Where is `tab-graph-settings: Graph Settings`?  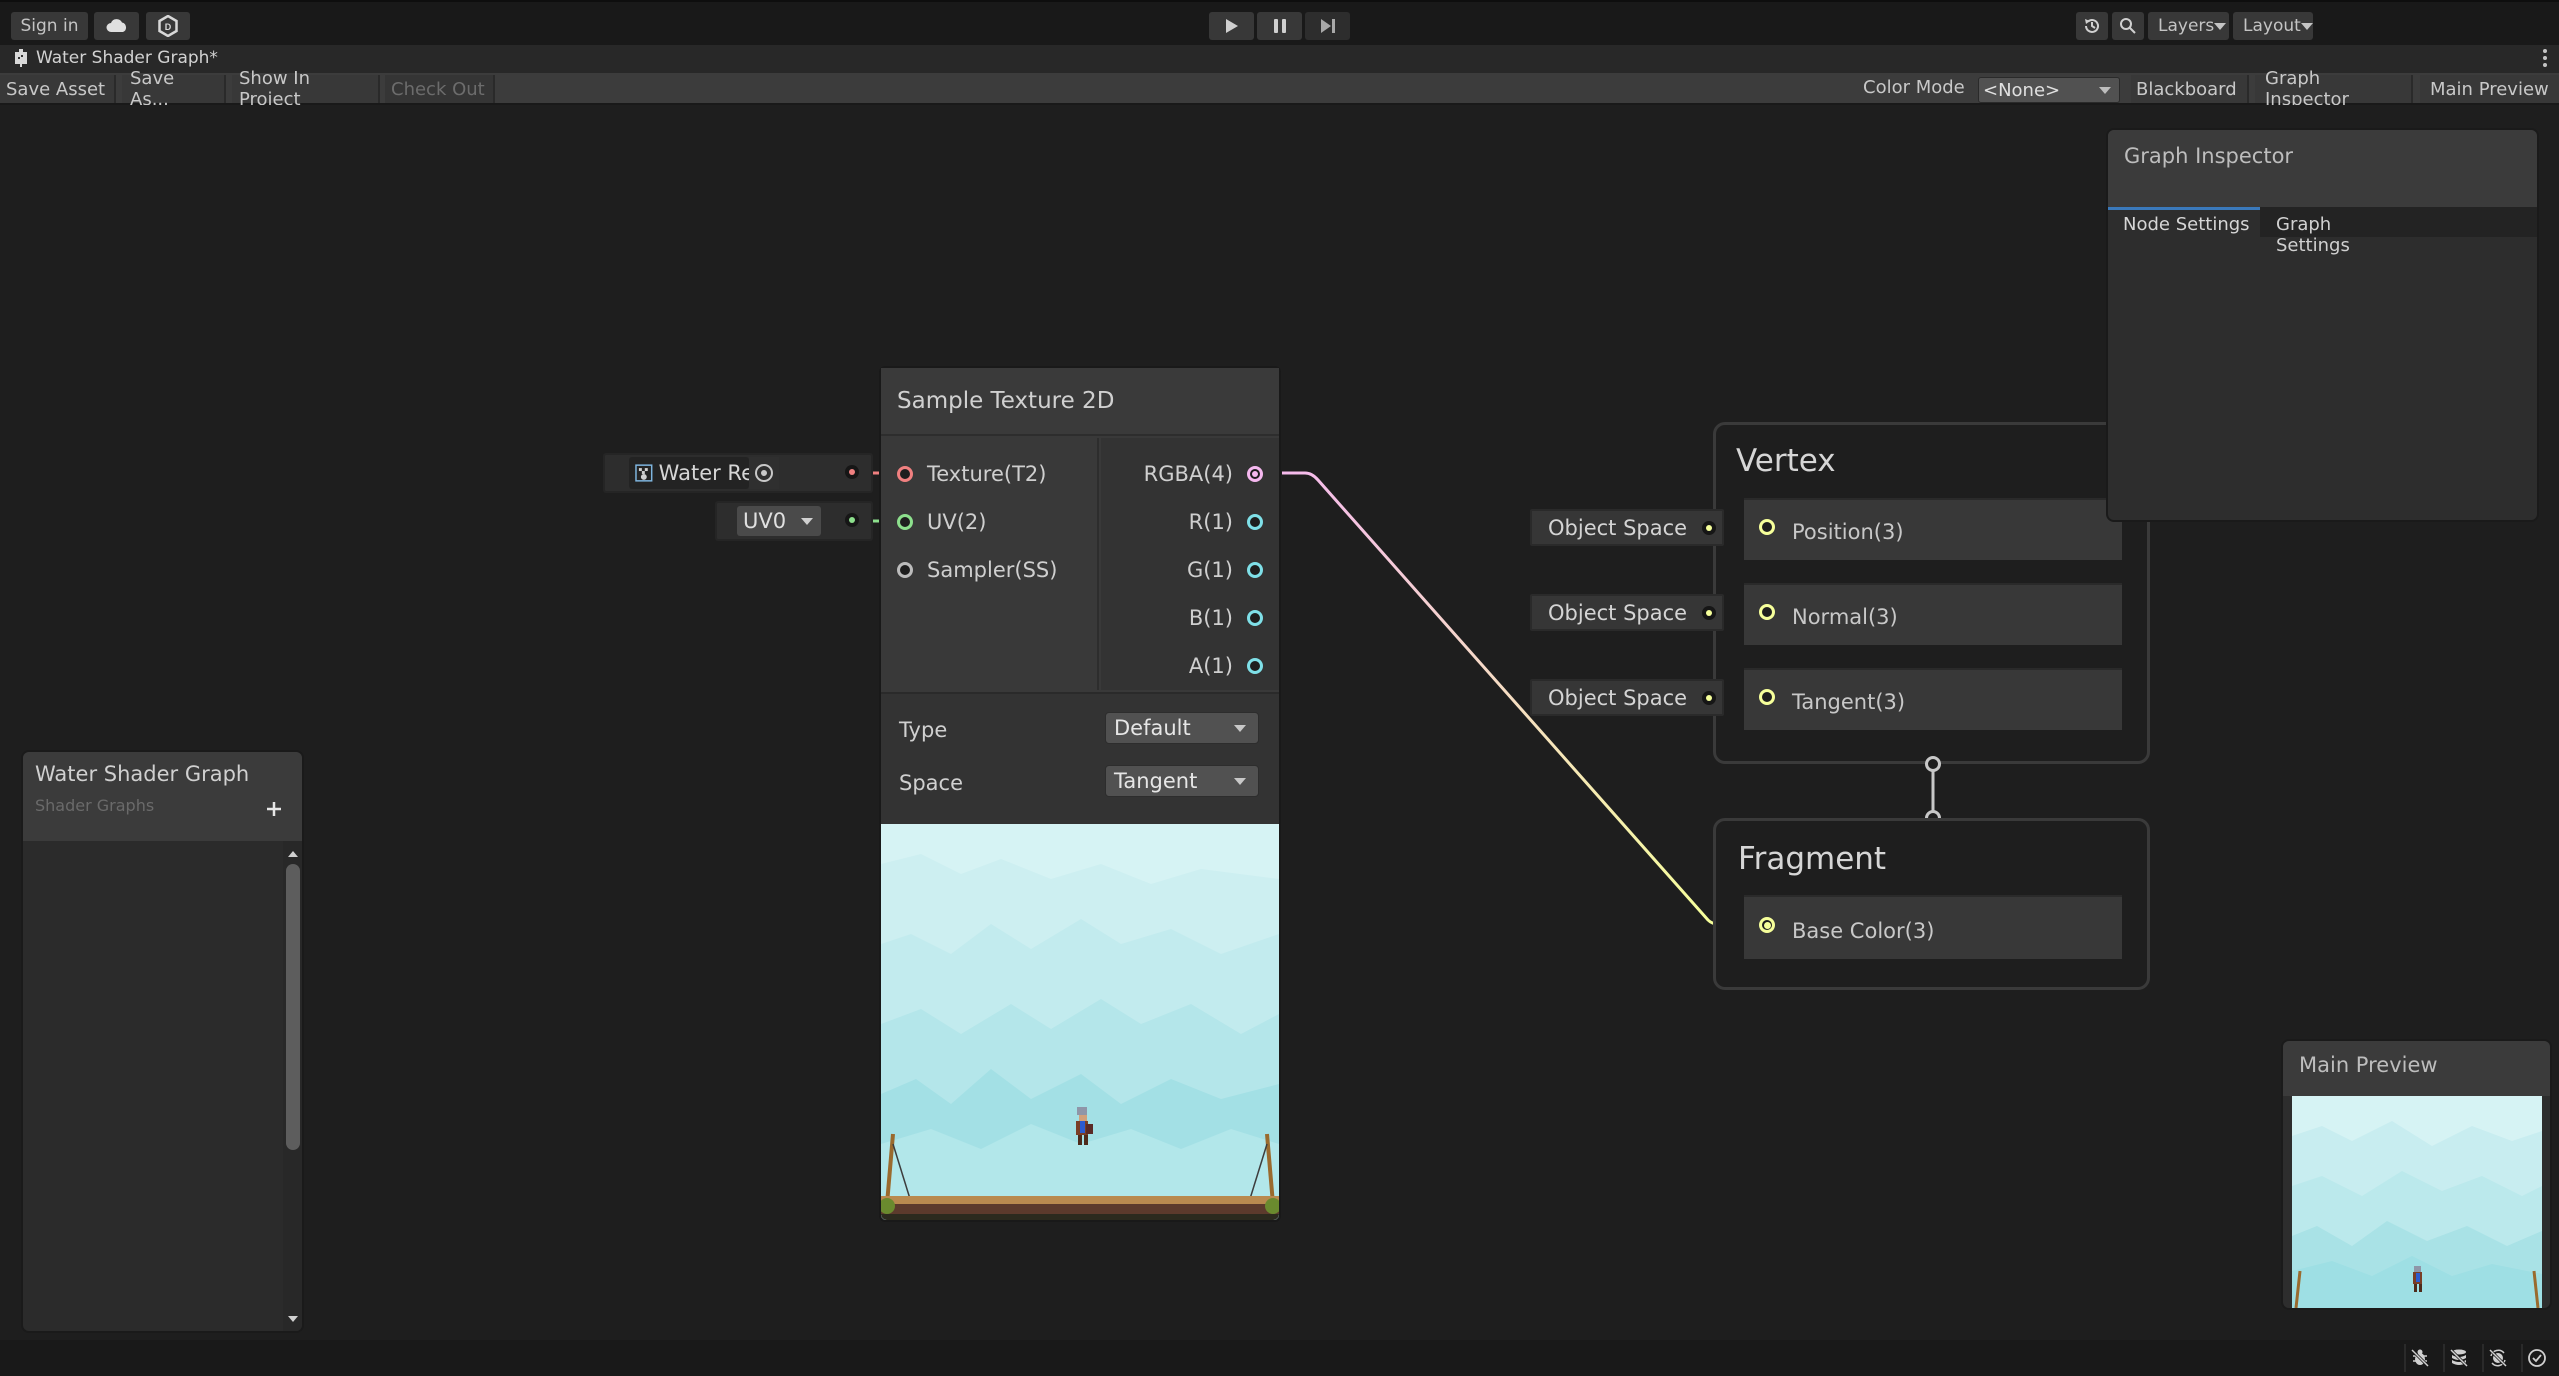
tab-graph-settings: Graph Settings is located at coordinates (2330, 231).